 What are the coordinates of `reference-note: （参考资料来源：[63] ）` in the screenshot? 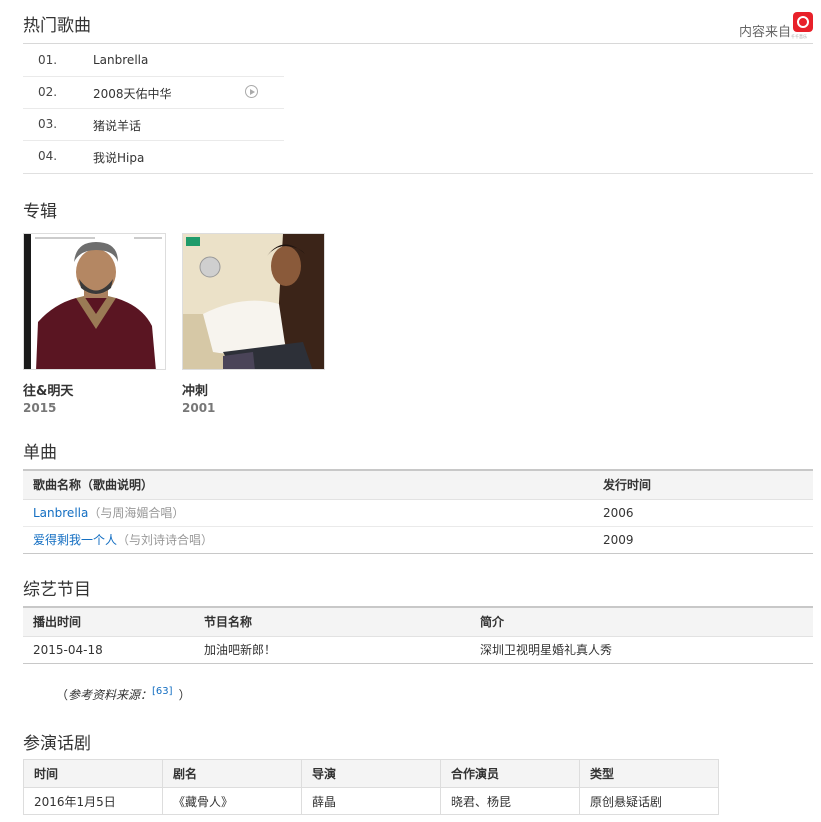 It's located at (123, 694).